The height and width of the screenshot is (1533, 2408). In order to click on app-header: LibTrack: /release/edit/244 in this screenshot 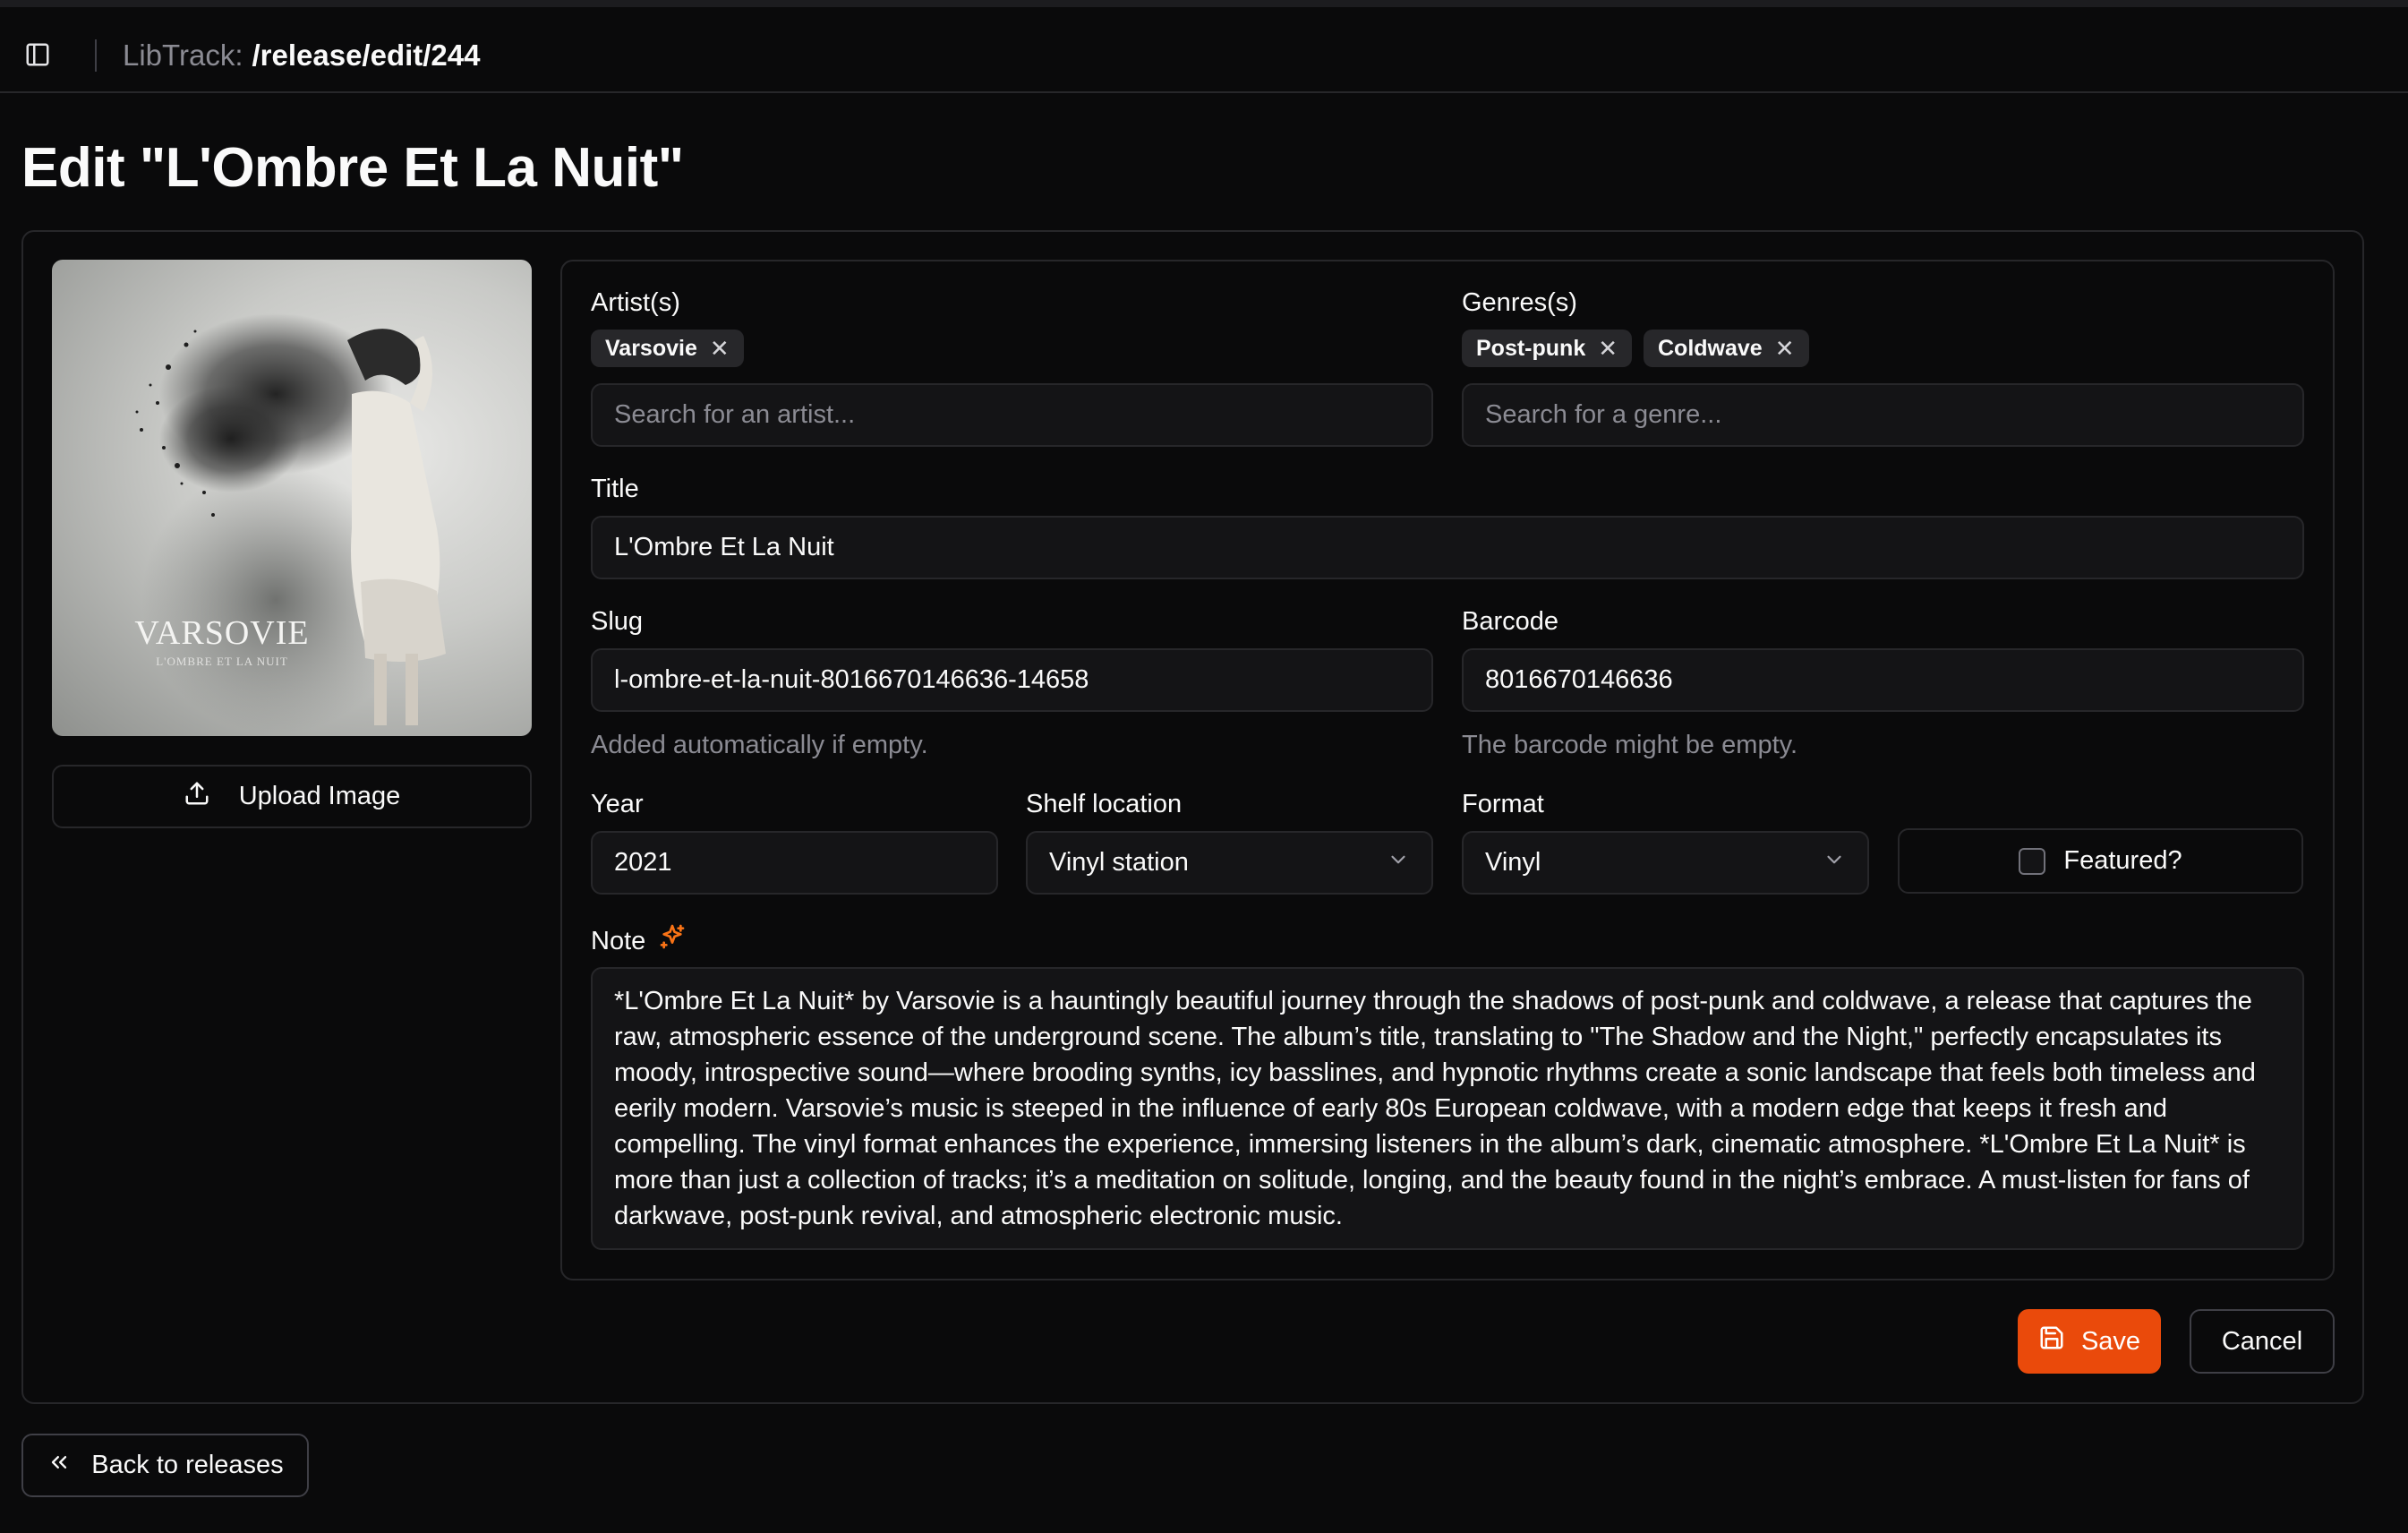, I will do `click(1204, 50)`.